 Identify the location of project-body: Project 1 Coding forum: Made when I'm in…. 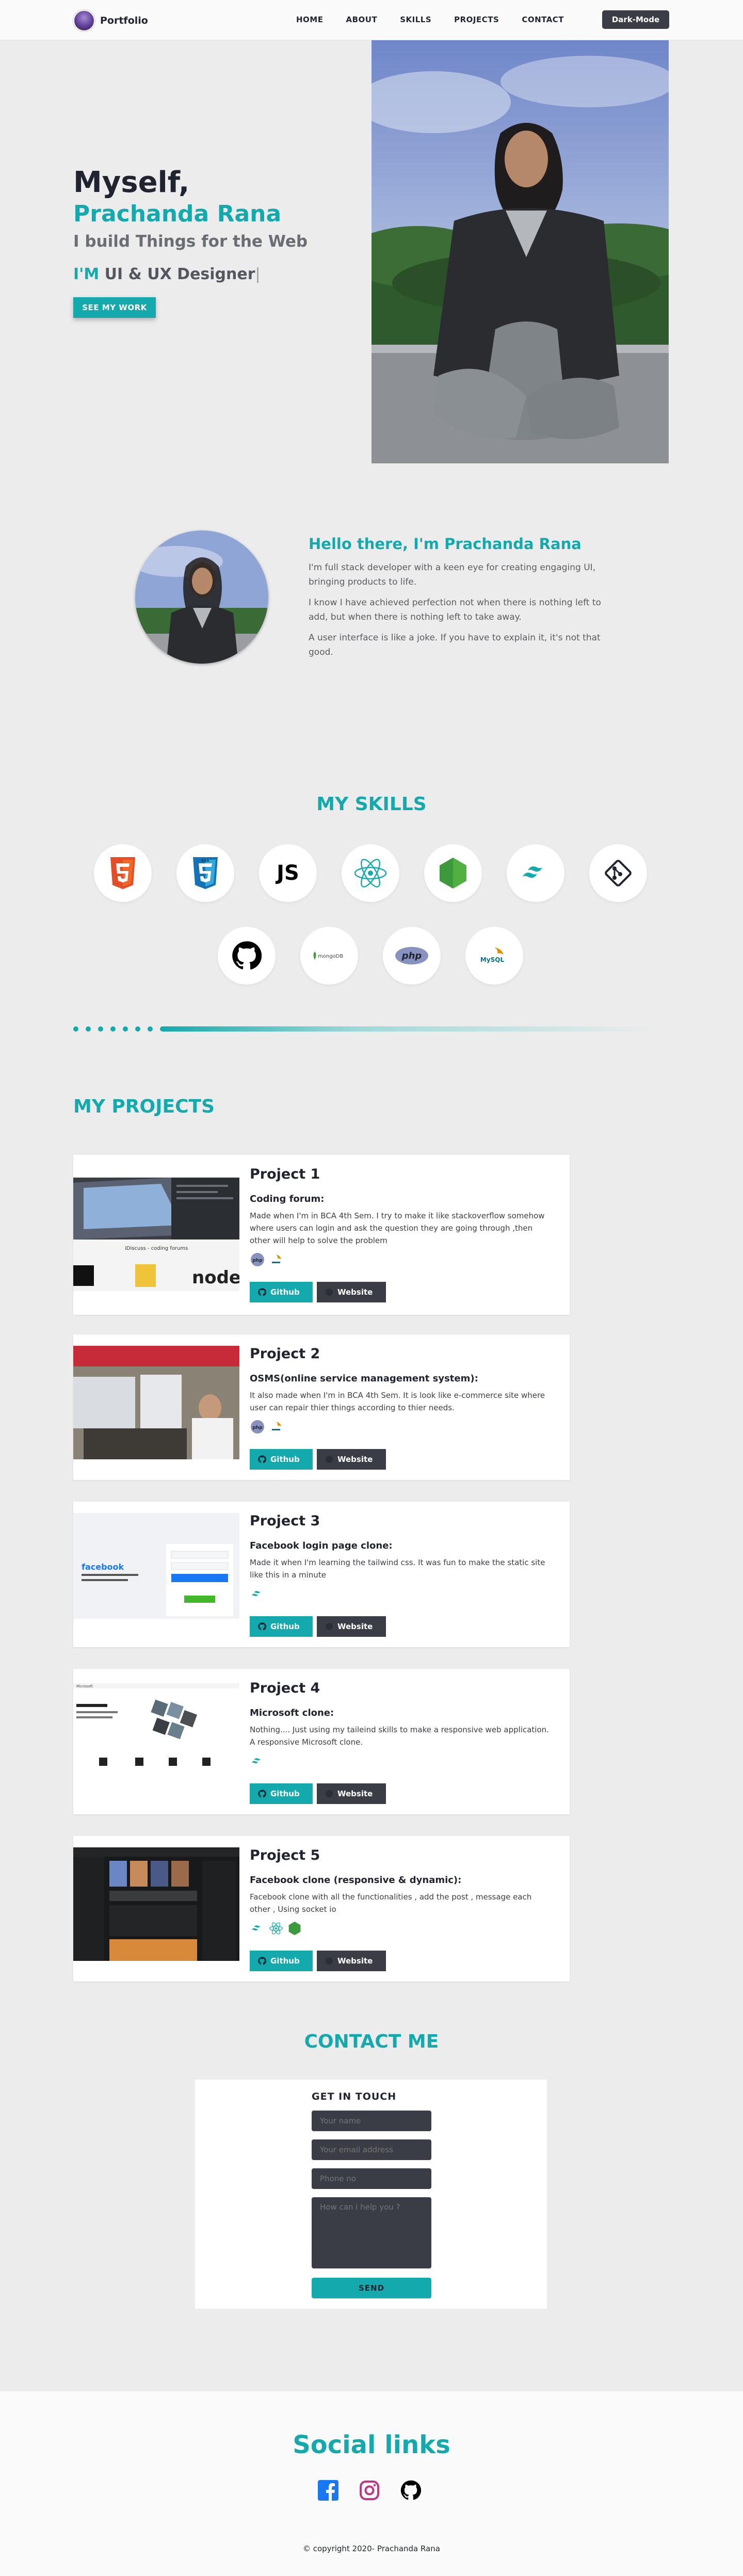
(400, 1216).